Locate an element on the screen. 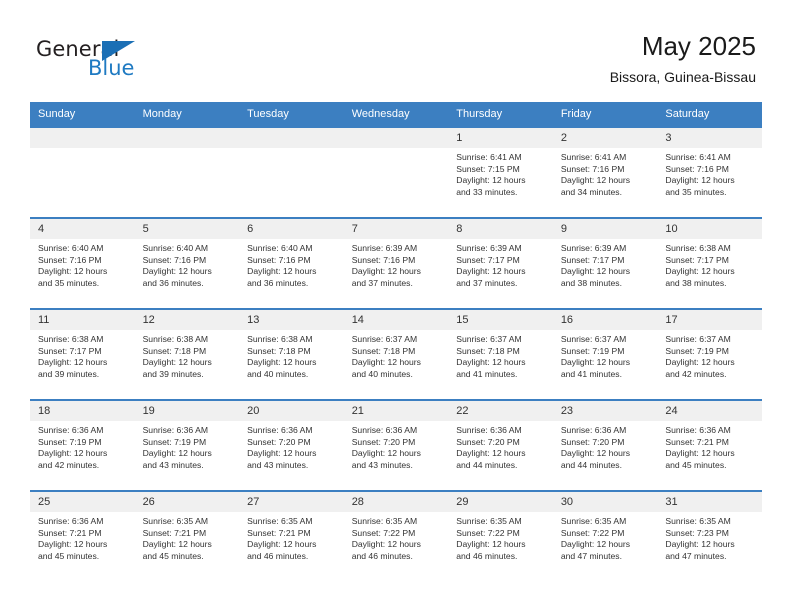 This screenshot has height=612, width=792. sunrise-text: Sunrise: 6:40 AM is located at coordinates (280, 248).